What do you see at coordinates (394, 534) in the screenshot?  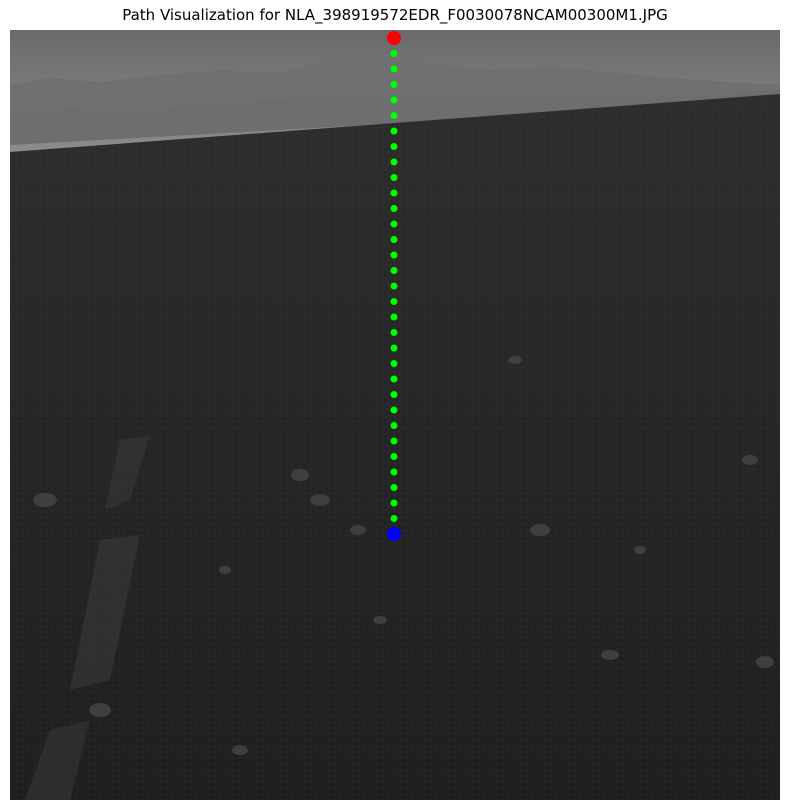 I see `path-start-marker` at bounding box center [394, 534].